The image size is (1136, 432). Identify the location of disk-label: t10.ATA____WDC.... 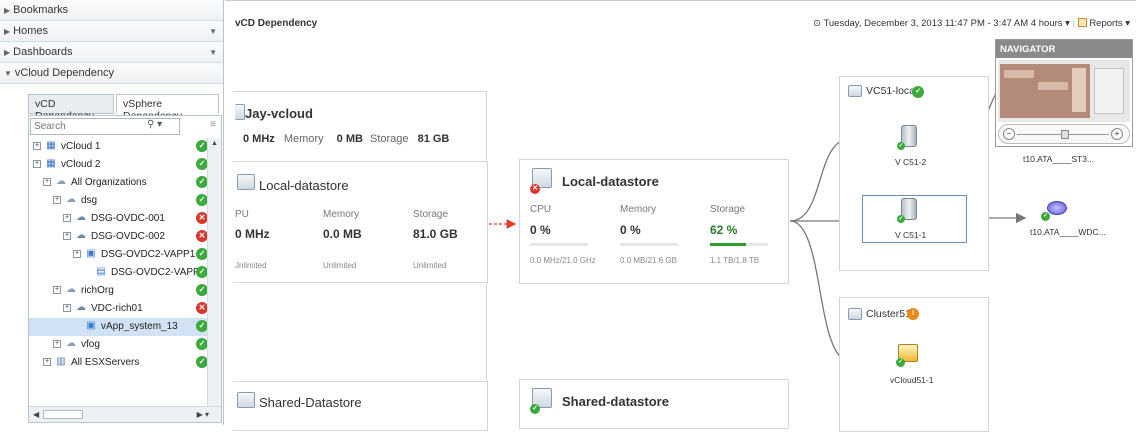
(1068, 232).